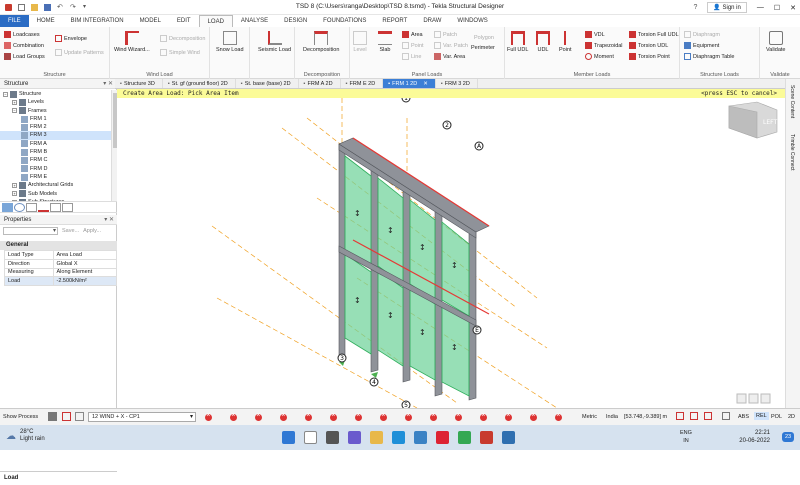 This screenshot has width=800, height=485. I want to click on tree-item: FRM 3, so click(55, 135).